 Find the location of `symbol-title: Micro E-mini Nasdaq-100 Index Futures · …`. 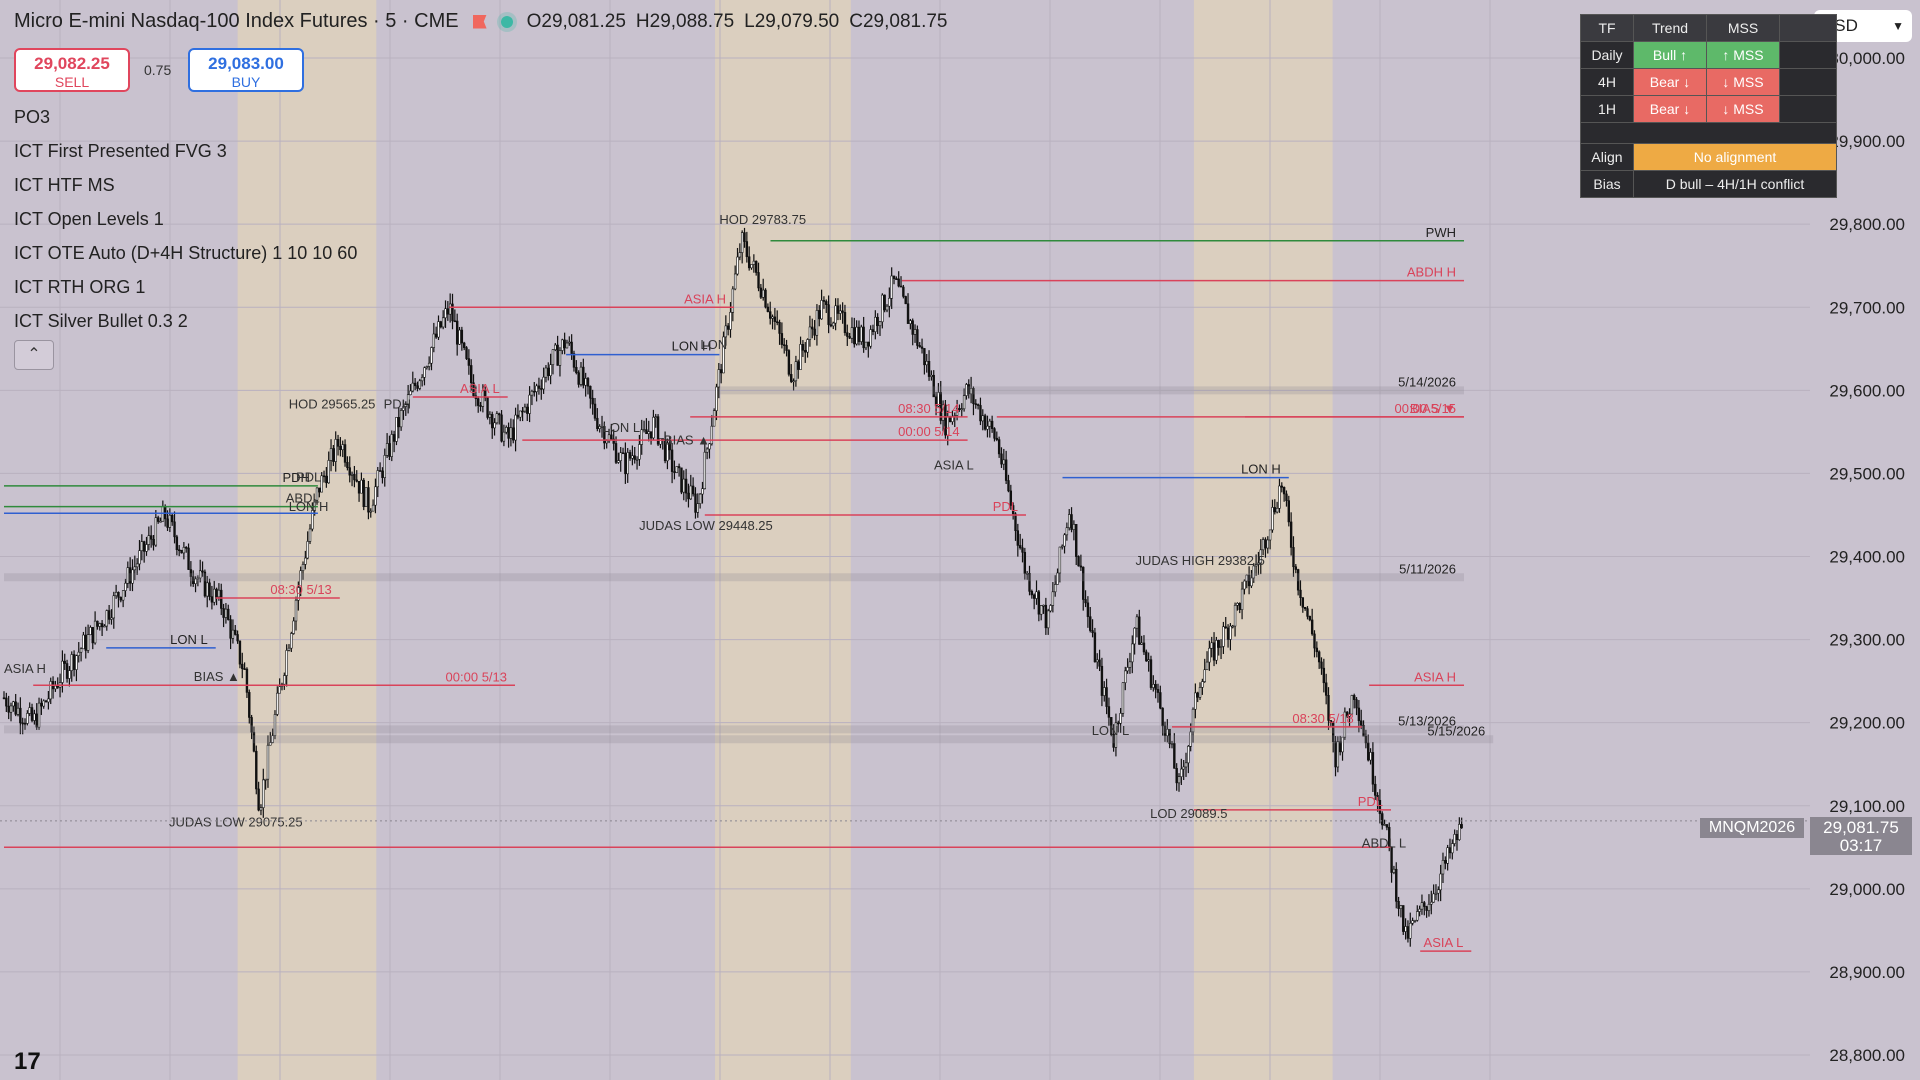

symbol-title: Micro E-mini Nasdaq-100 Index Futures · … is located at coordinates (236, 21).